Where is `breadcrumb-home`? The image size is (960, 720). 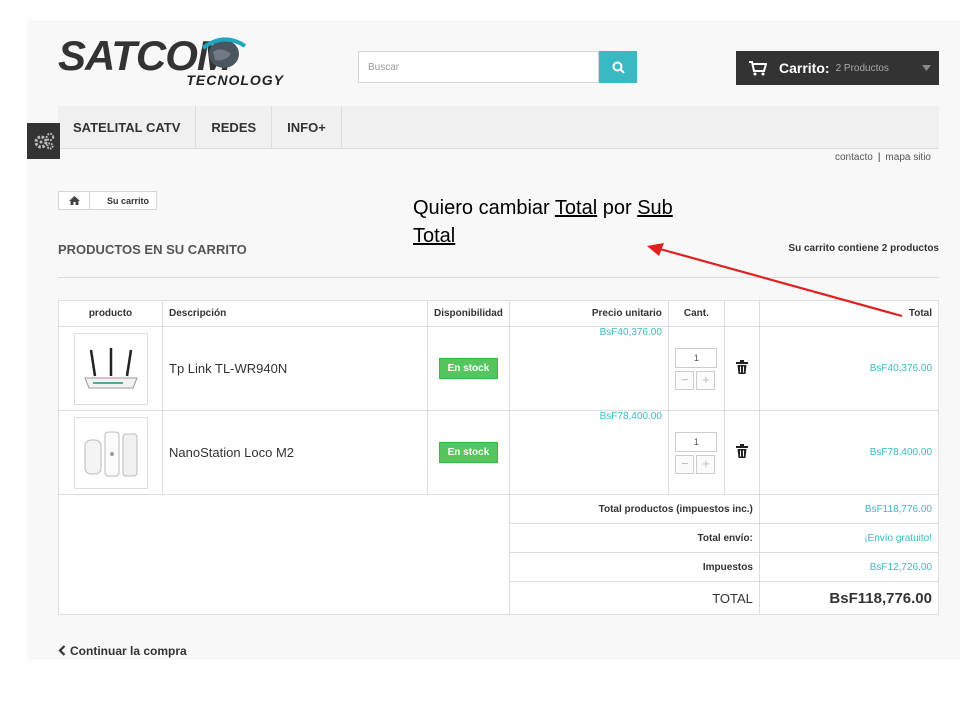 breadcrumb-home is located at coordinates (74, 200).